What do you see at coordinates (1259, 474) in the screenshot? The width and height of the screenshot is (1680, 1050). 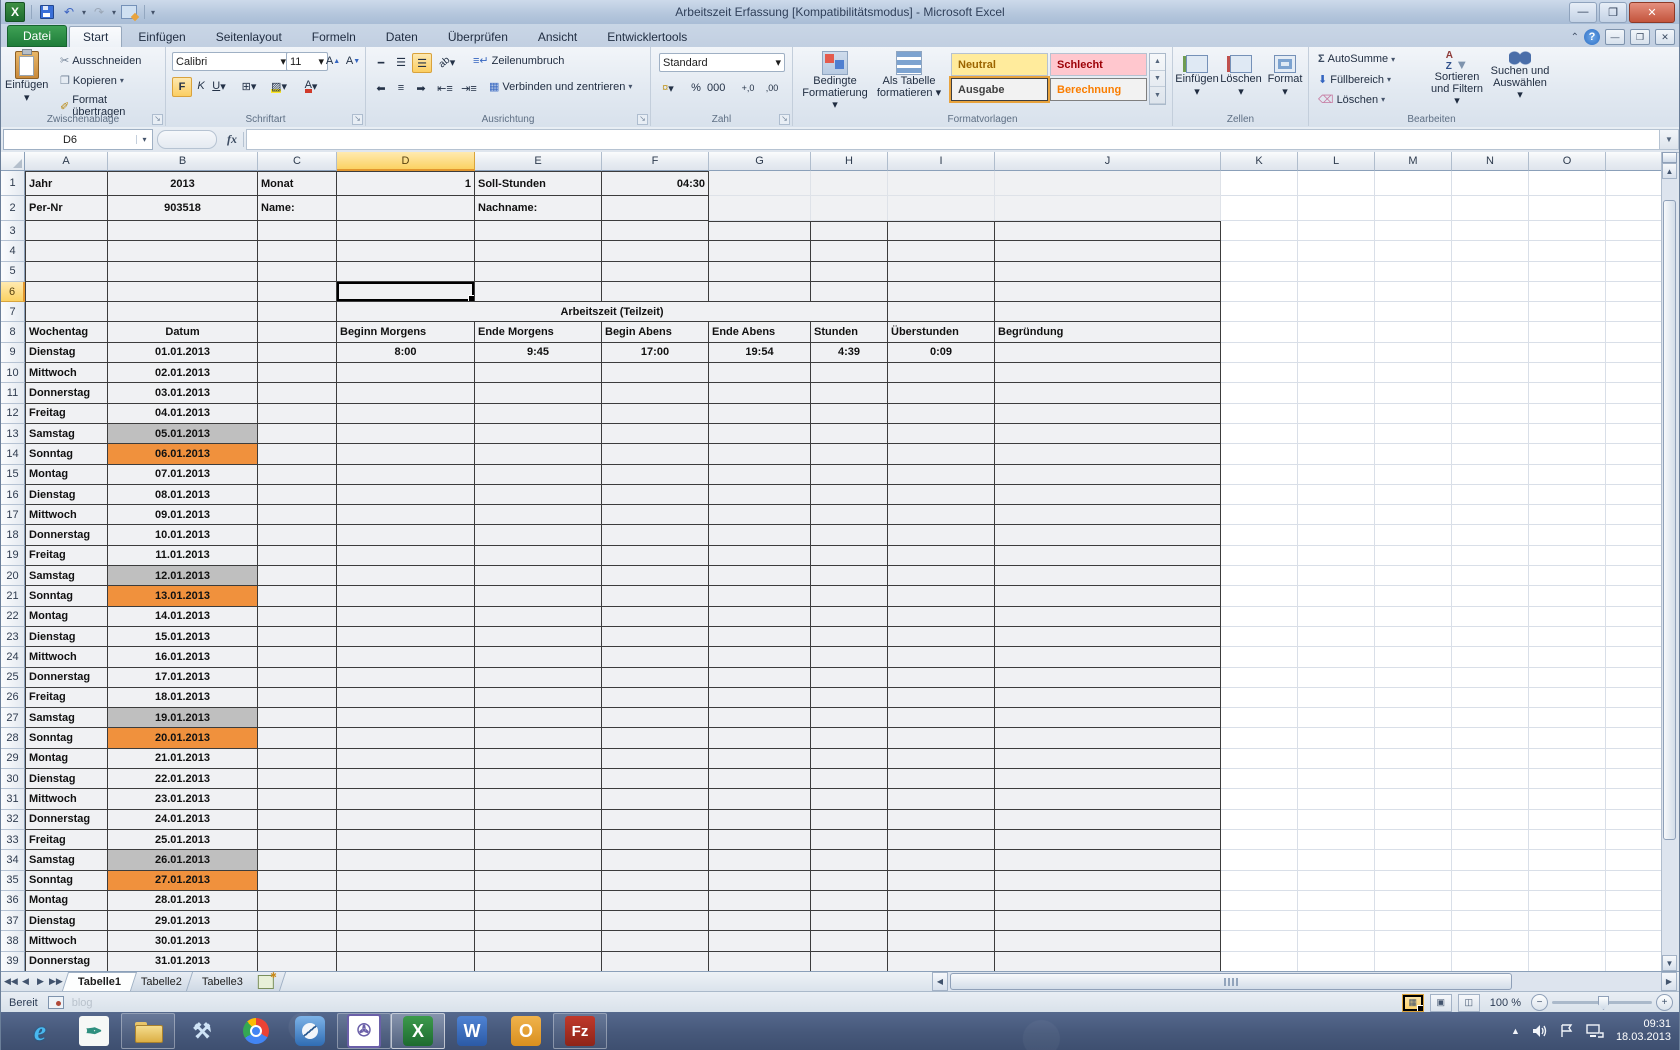 I see `cell-K15` at bounding box center [1259, 474].